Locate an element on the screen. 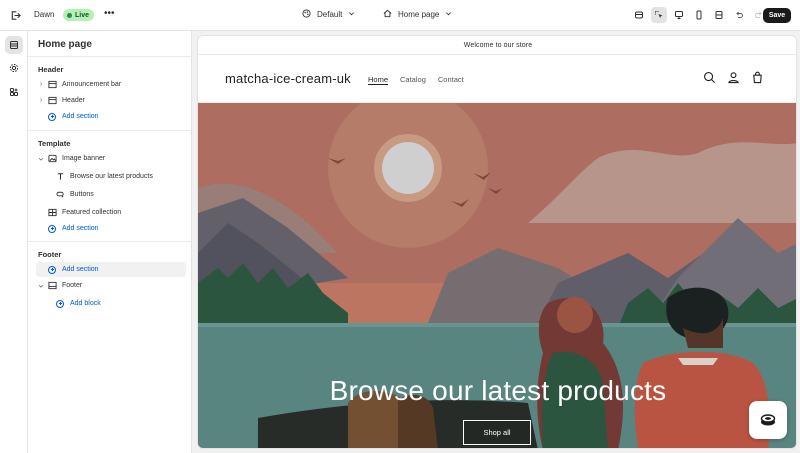  live-label: Live is located at coordinates (82, 15).